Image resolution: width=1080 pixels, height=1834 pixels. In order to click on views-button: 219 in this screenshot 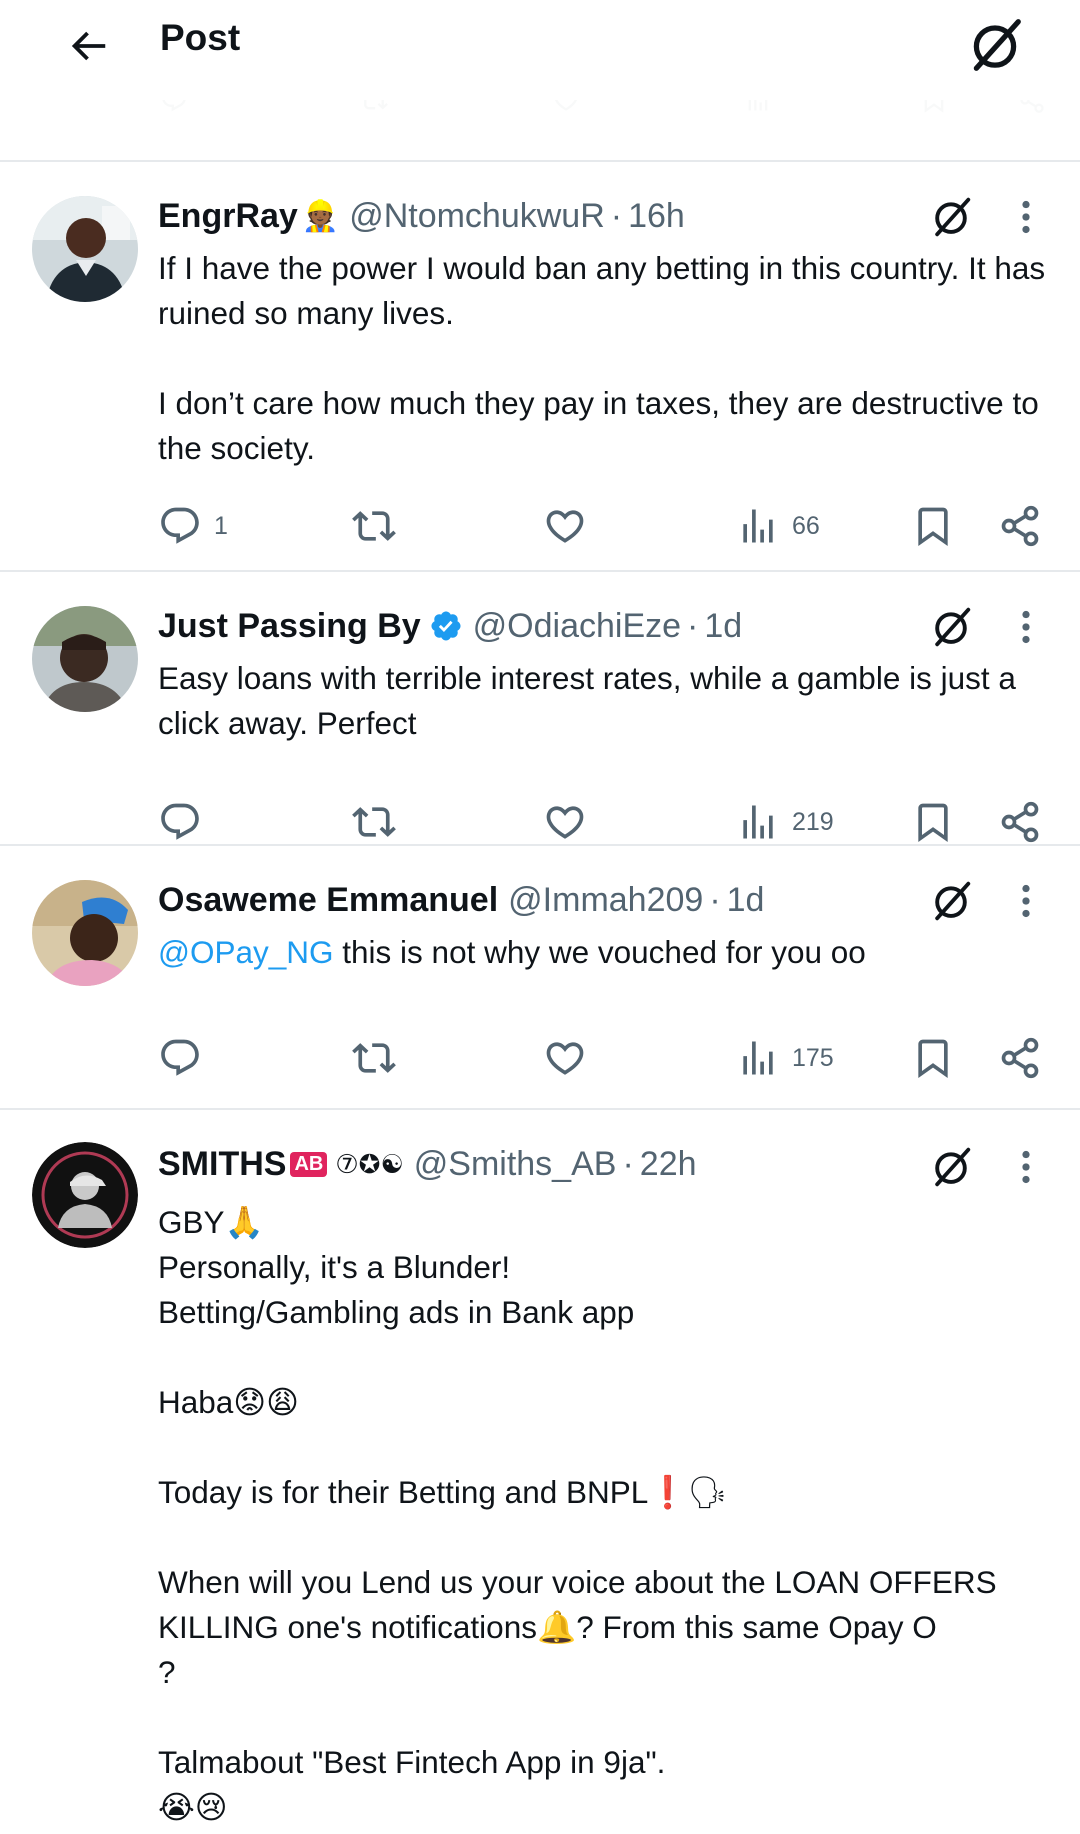, I will do `click(785, 822)`.